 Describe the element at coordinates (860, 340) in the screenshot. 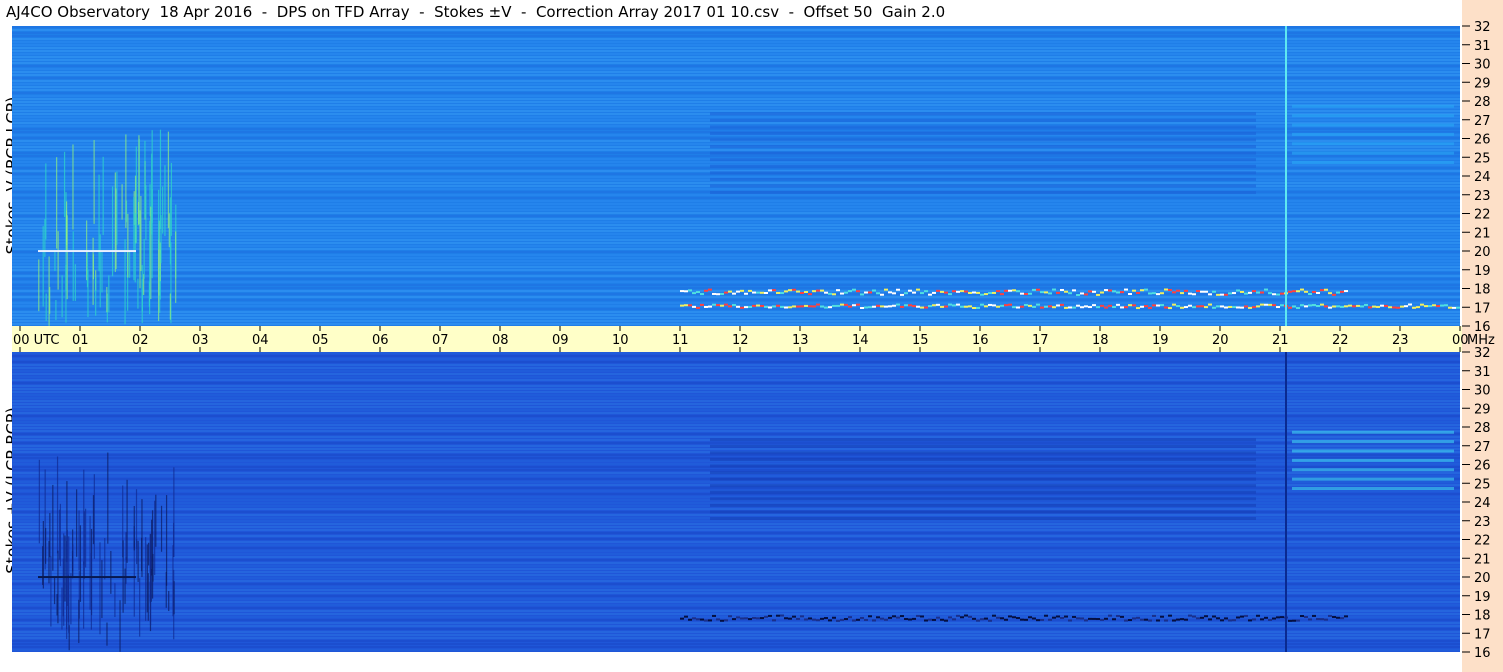

I see `time-tick-label: 14` at that location.